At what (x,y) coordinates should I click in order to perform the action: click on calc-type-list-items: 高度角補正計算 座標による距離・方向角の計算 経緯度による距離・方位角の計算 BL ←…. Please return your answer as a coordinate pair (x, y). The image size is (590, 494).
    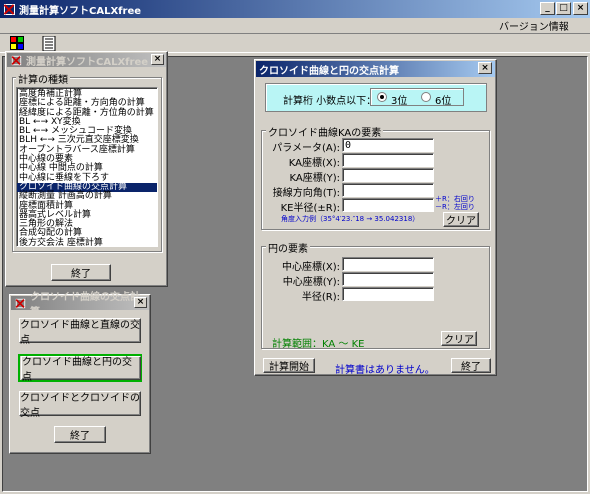
    Looking at the image, I should click on (87, 167).